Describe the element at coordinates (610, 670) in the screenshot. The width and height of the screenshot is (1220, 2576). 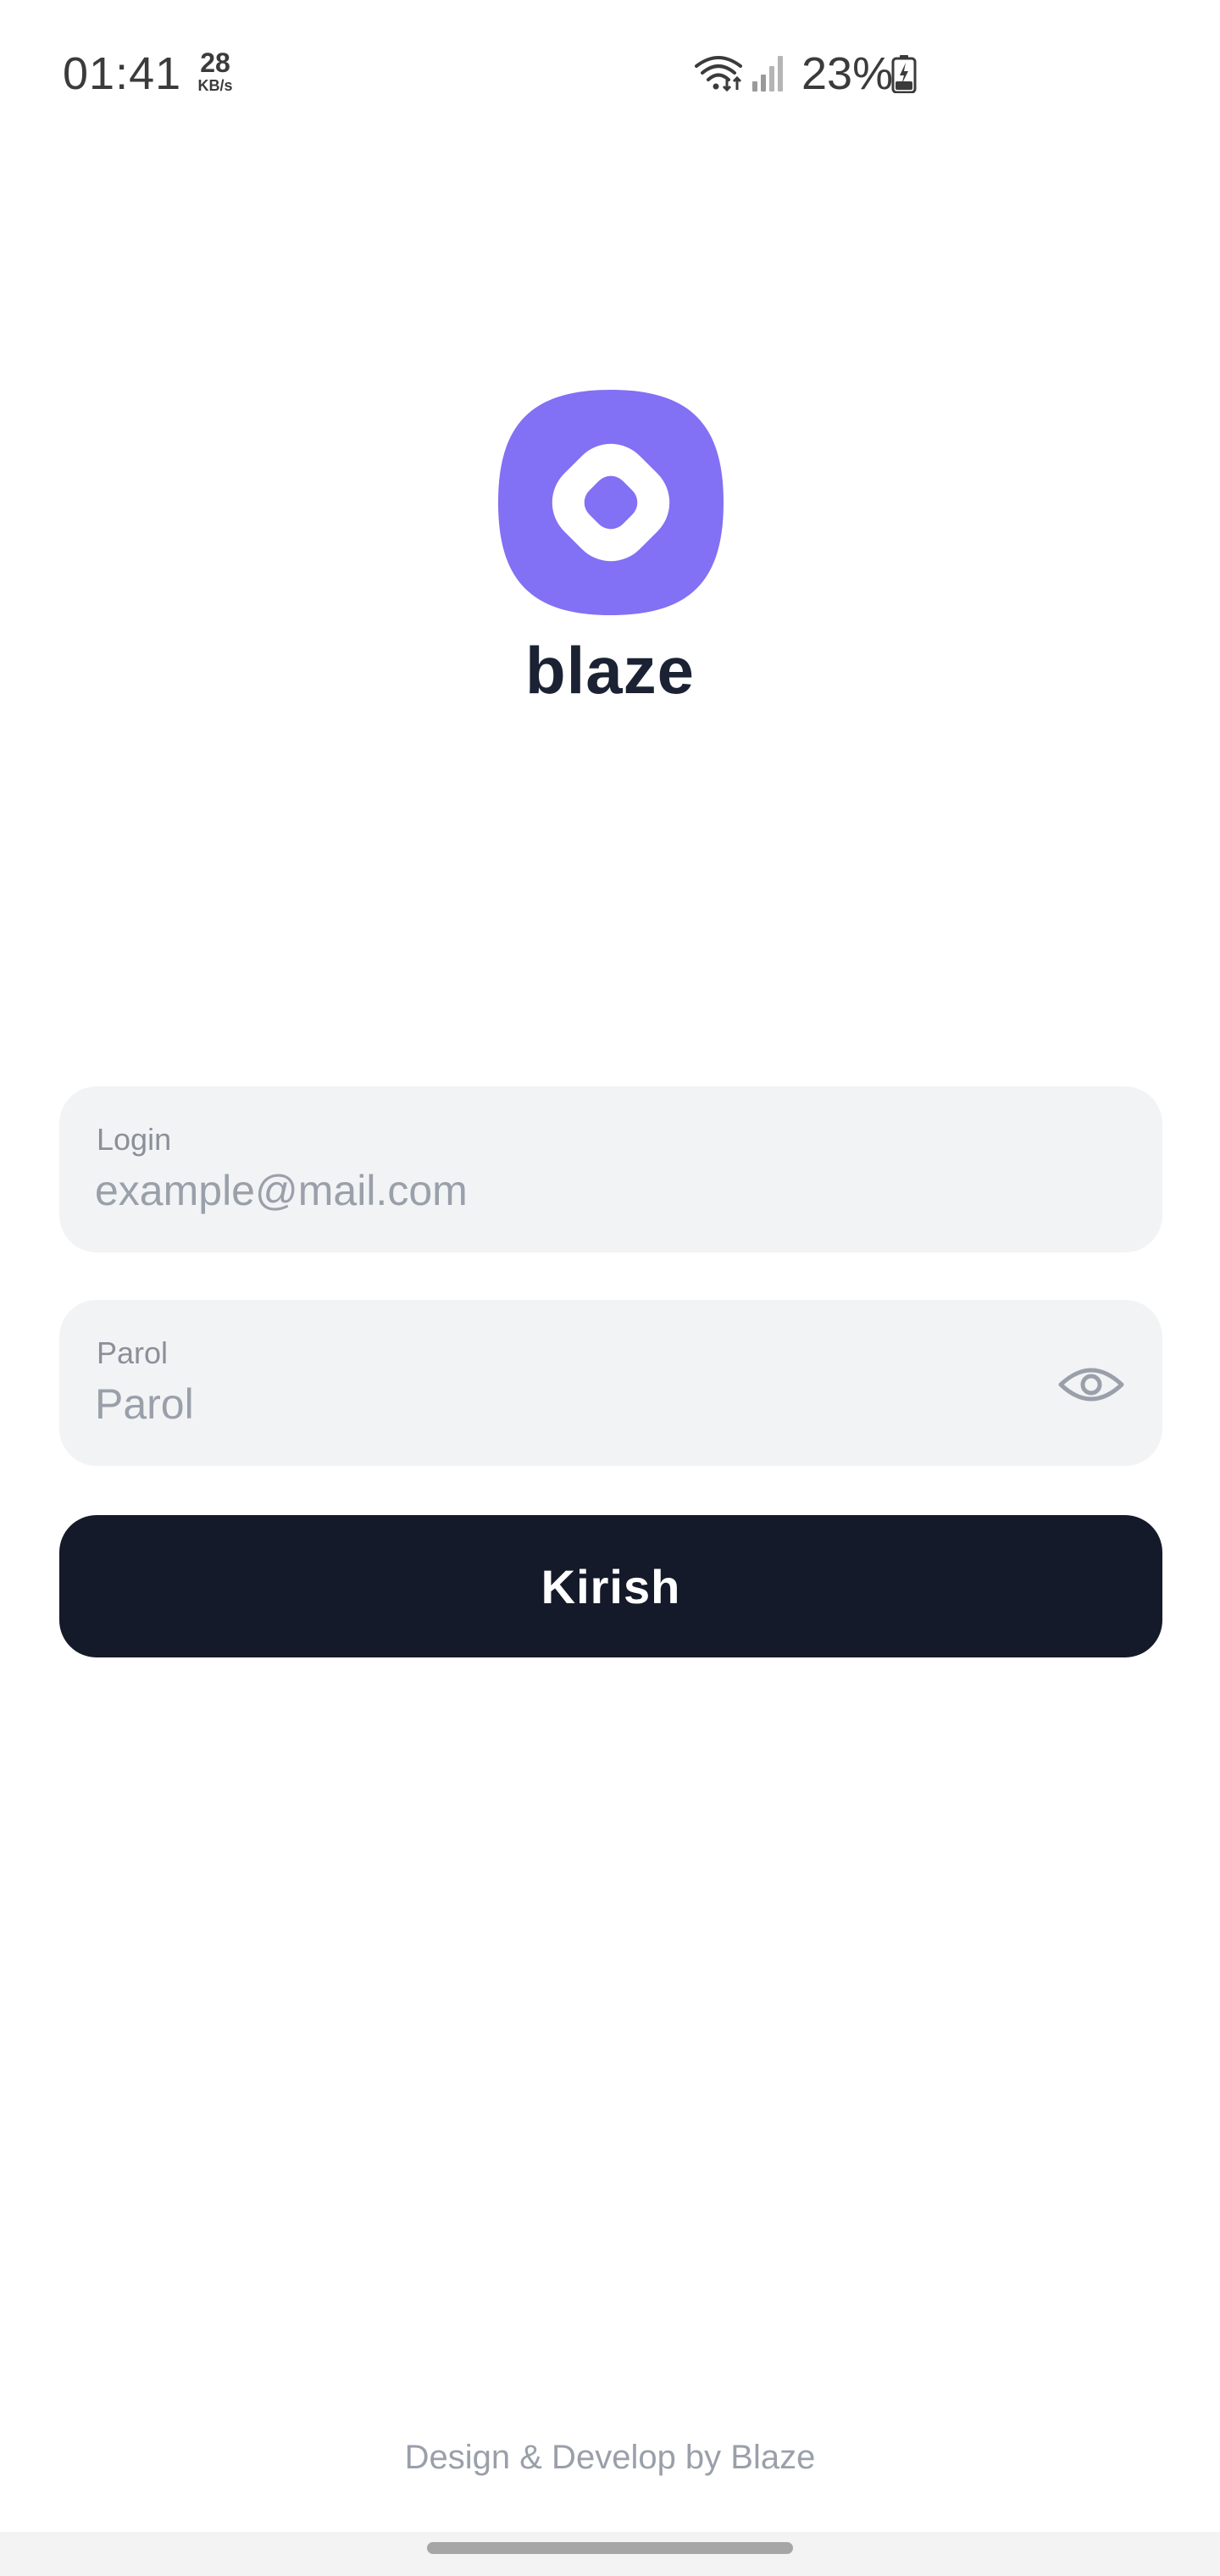
I see `brand-name: blaze` at that location.